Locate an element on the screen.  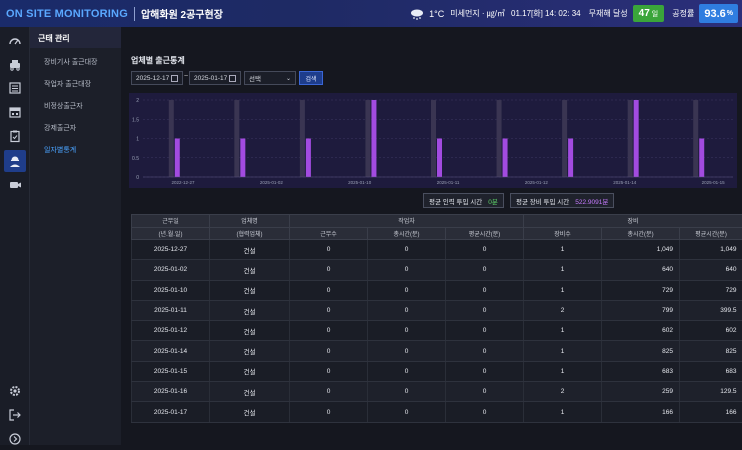
avg-worker-value: 0분 is located at coordinates (493, 201).